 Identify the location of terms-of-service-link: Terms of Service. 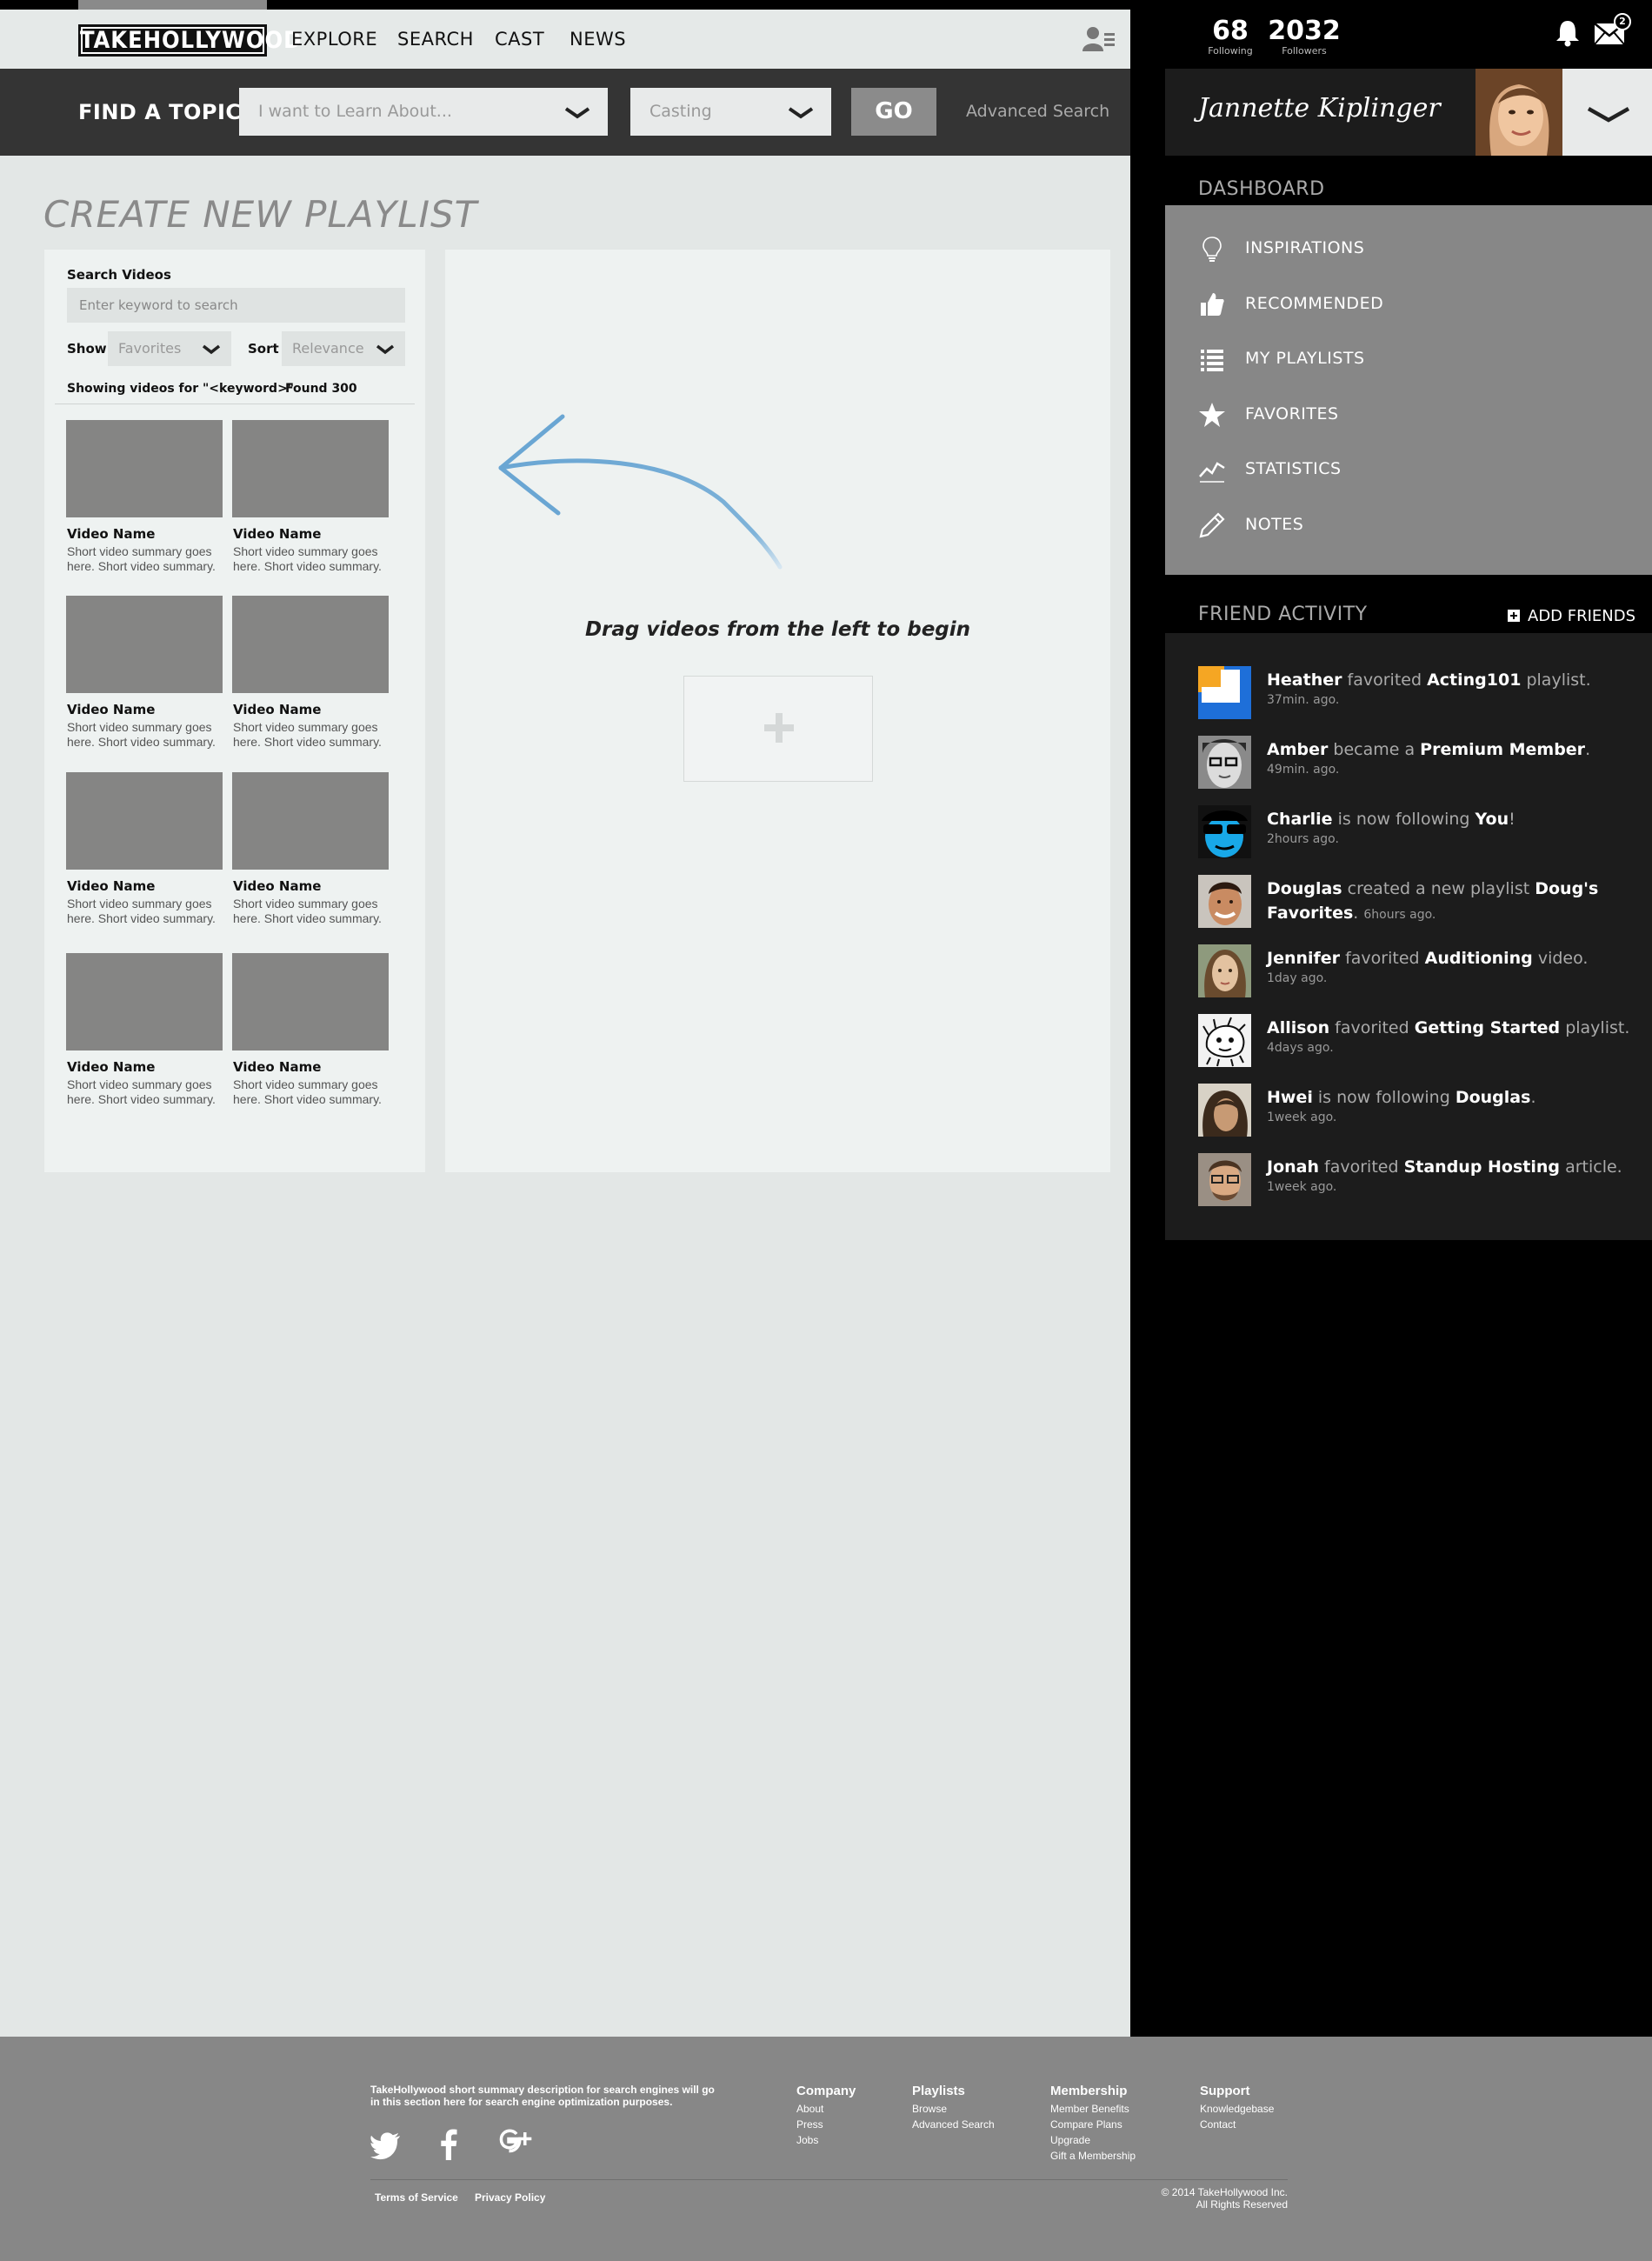
(416, 2197).